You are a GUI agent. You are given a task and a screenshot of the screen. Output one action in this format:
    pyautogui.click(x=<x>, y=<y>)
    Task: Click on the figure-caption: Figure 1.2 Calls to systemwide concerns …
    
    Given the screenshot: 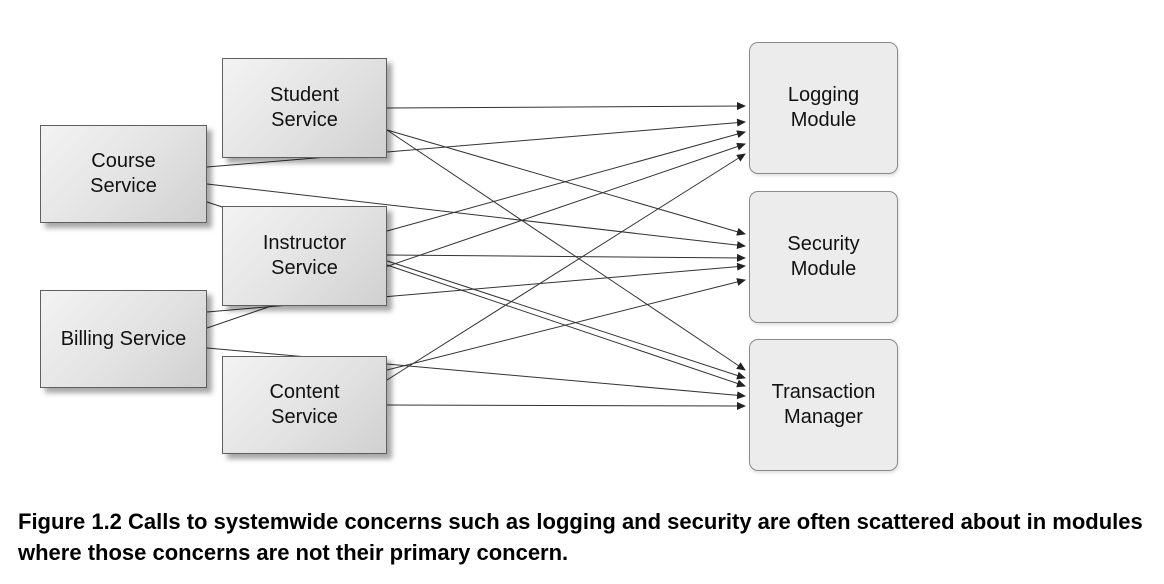 What is the action you would take?
    pyautogui.click(x=580, y=537)
    